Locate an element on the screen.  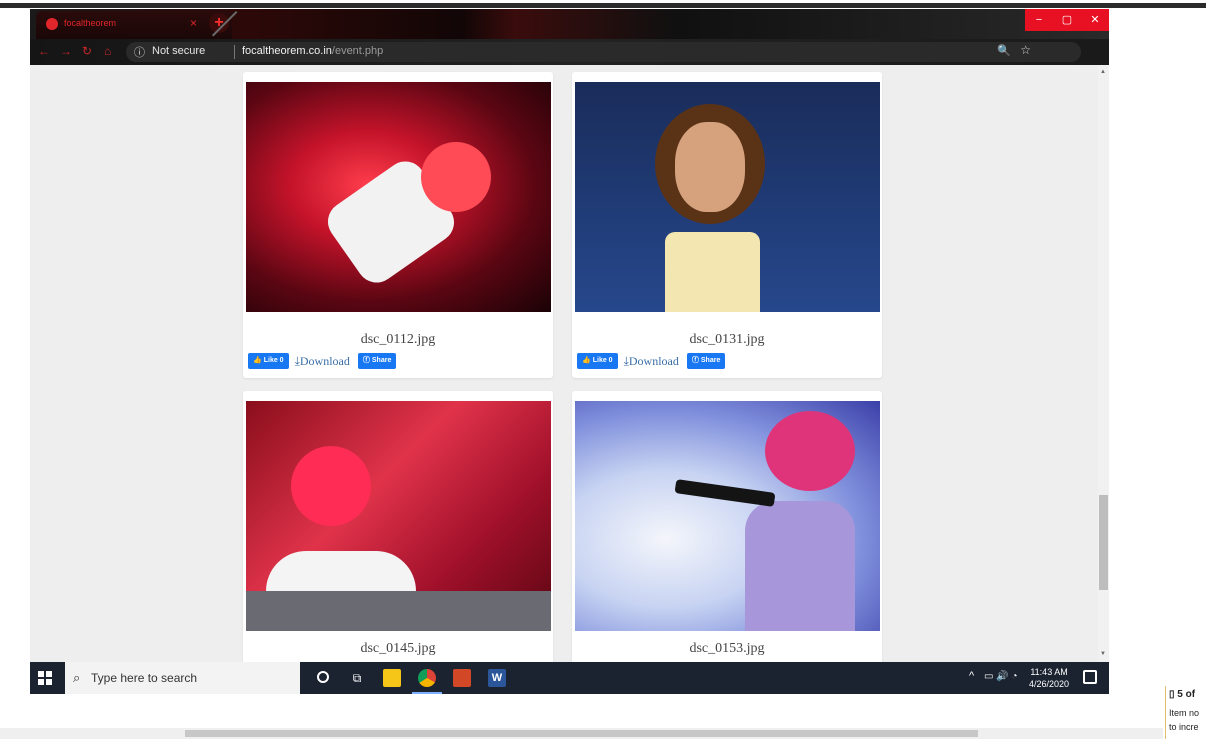
windows-start-icon is located at coordinates (45, 678).